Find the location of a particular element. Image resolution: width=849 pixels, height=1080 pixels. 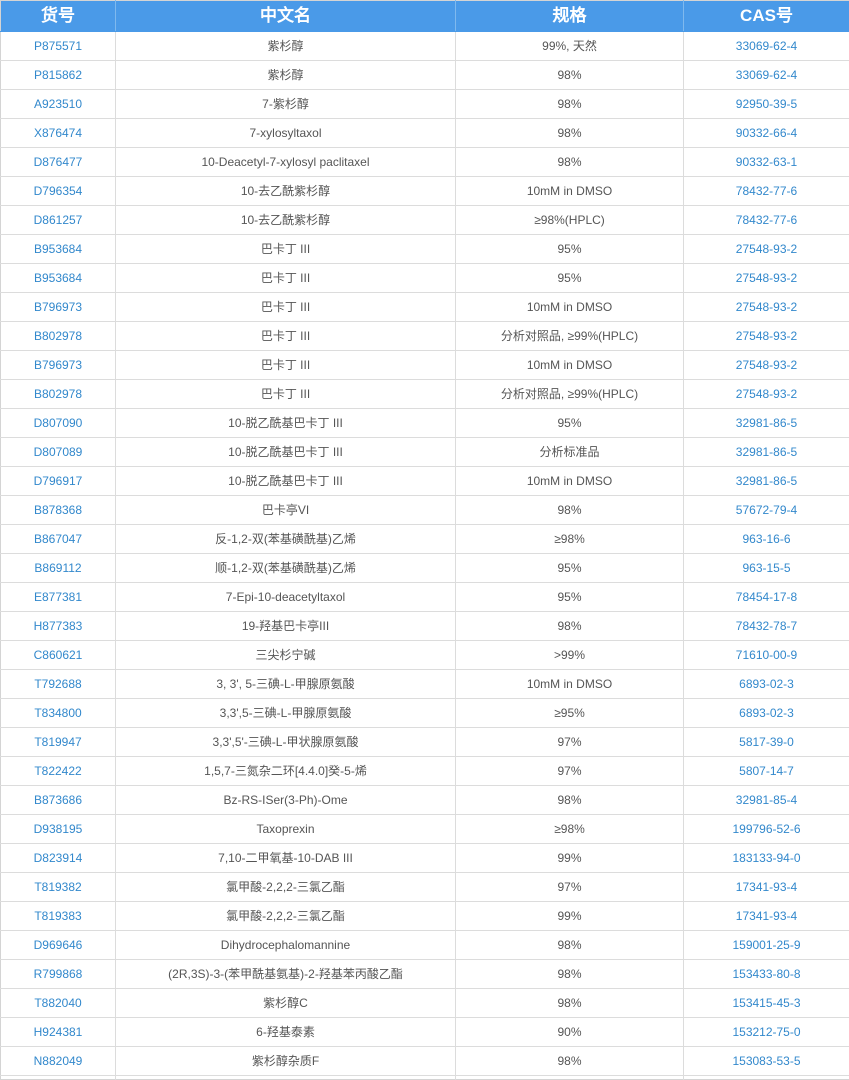

cell-cas-number: 92950-39-5 is located at coordinates (766, 104).